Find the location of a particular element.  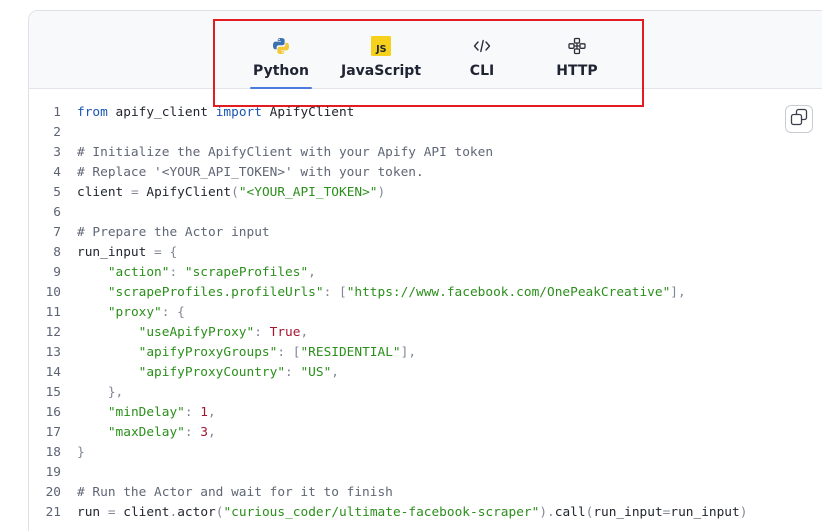

tab-python-label: Python is located at coordinates (281, 71).